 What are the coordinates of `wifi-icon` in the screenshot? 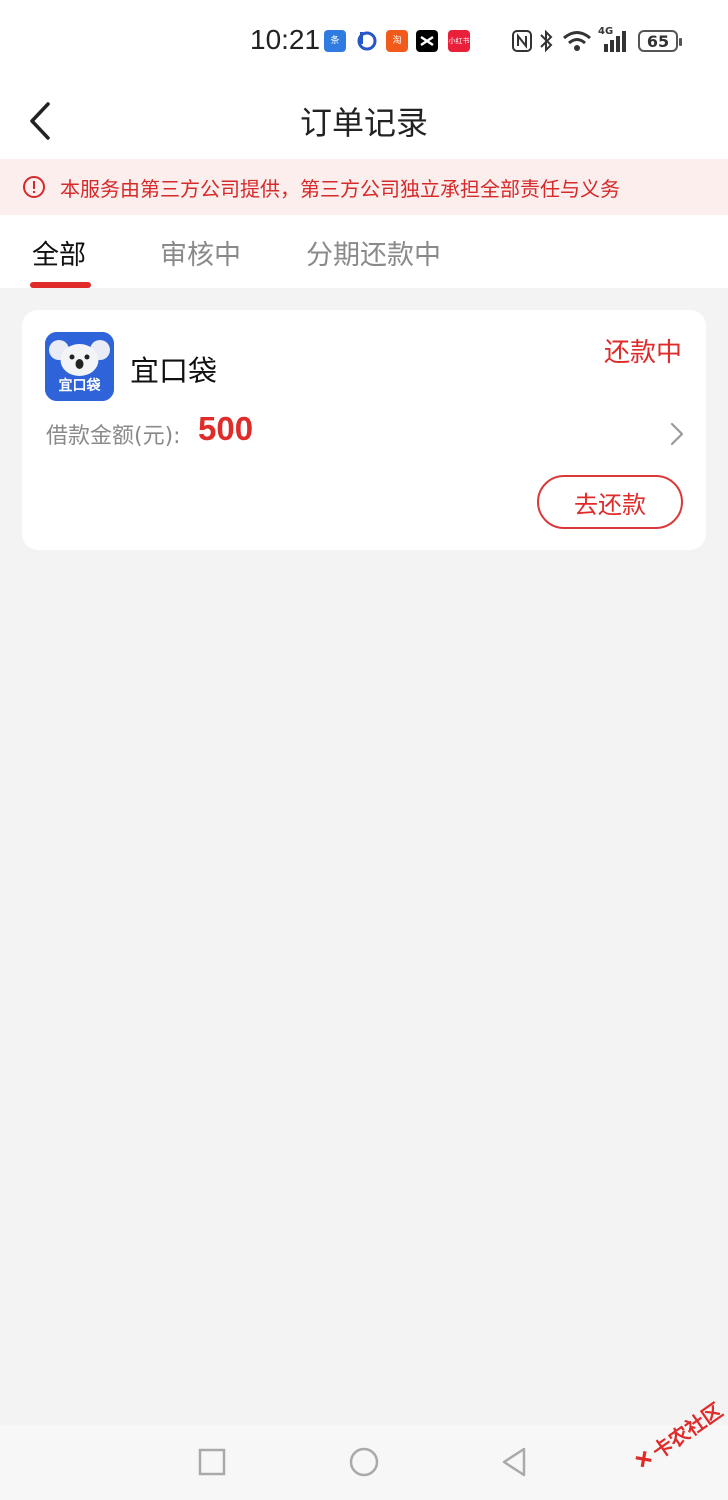 It's located at (577, 41).